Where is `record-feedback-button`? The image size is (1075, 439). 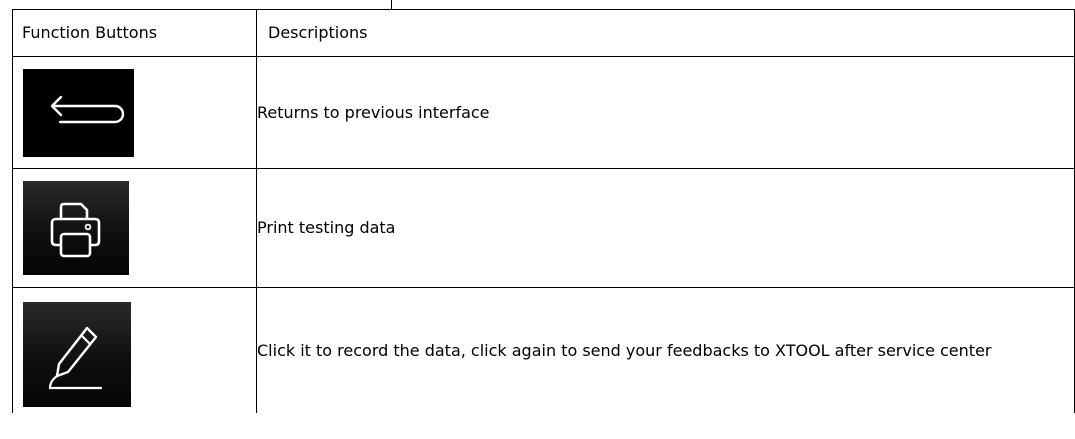 record-feedback-button is located at coordinates (77, 354).